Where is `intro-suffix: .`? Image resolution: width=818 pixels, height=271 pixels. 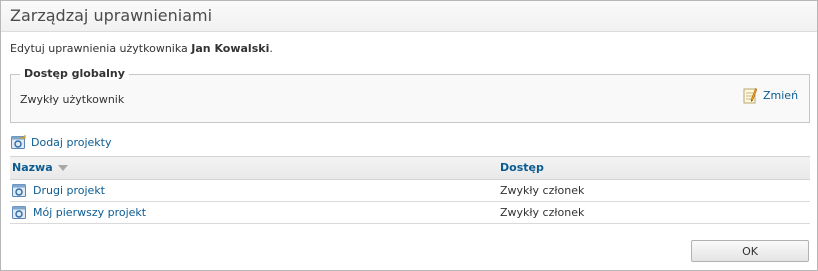 intro-suffix: . is located at coordinates (271, 48).